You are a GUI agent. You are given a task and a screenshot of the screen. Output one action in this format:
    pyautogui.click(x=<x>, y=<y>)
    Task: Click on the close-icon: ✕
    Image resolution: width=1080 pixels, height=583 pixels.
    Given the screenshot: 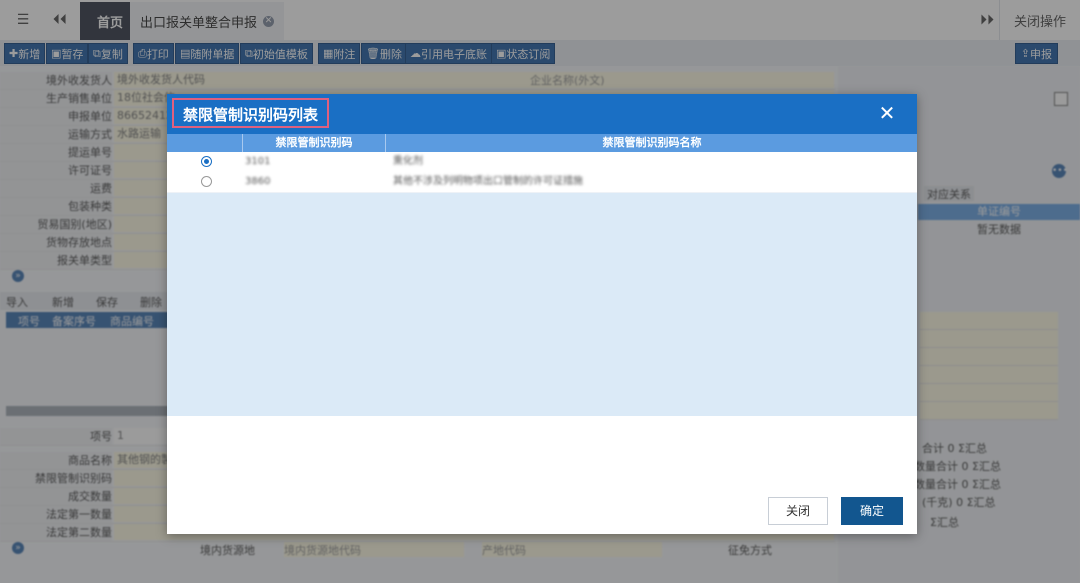 What is the action you would take?
    pyautogui.click(x=887, y=113)
    